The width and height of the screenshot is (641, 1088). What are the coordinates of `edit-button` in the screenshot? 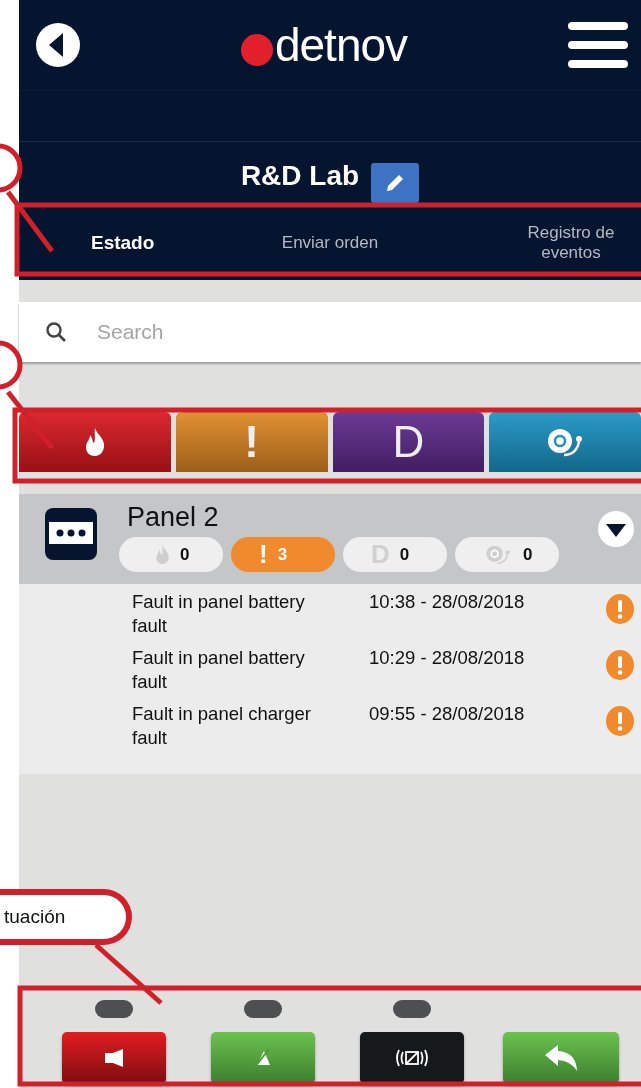 It's located at (395, 183).